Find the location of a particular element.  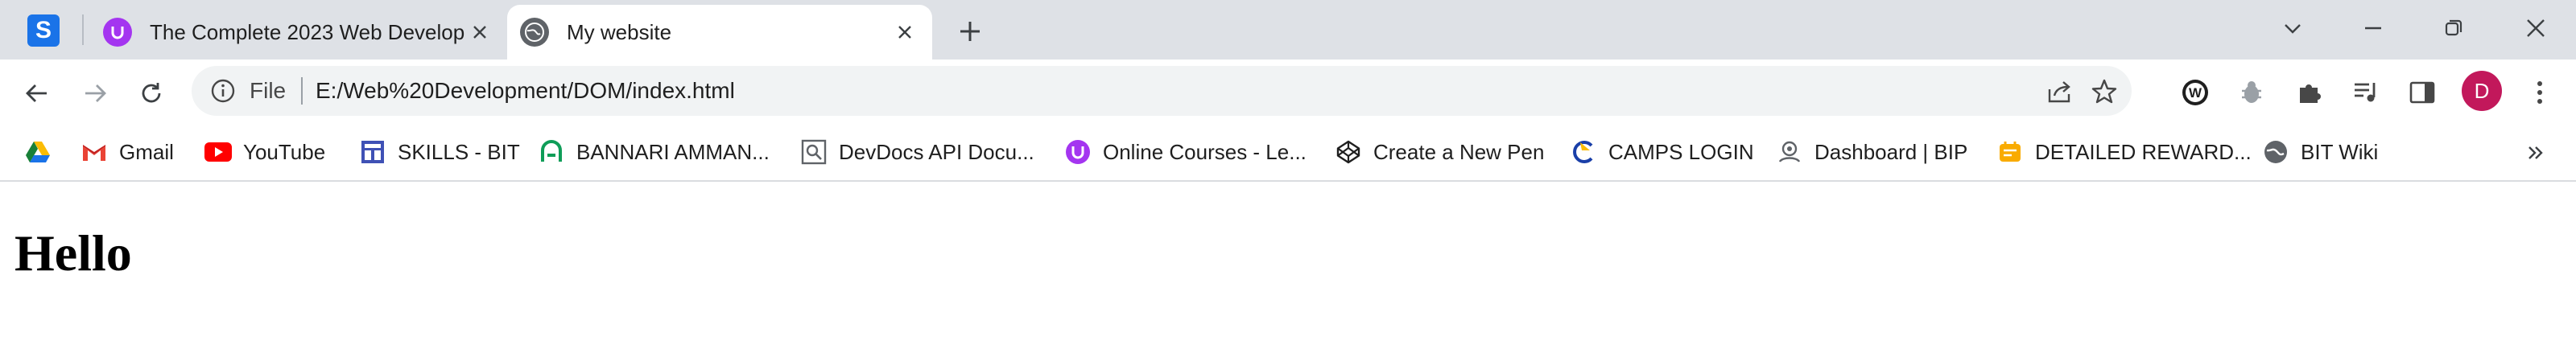

back-button is located at coordinates (37, 93).